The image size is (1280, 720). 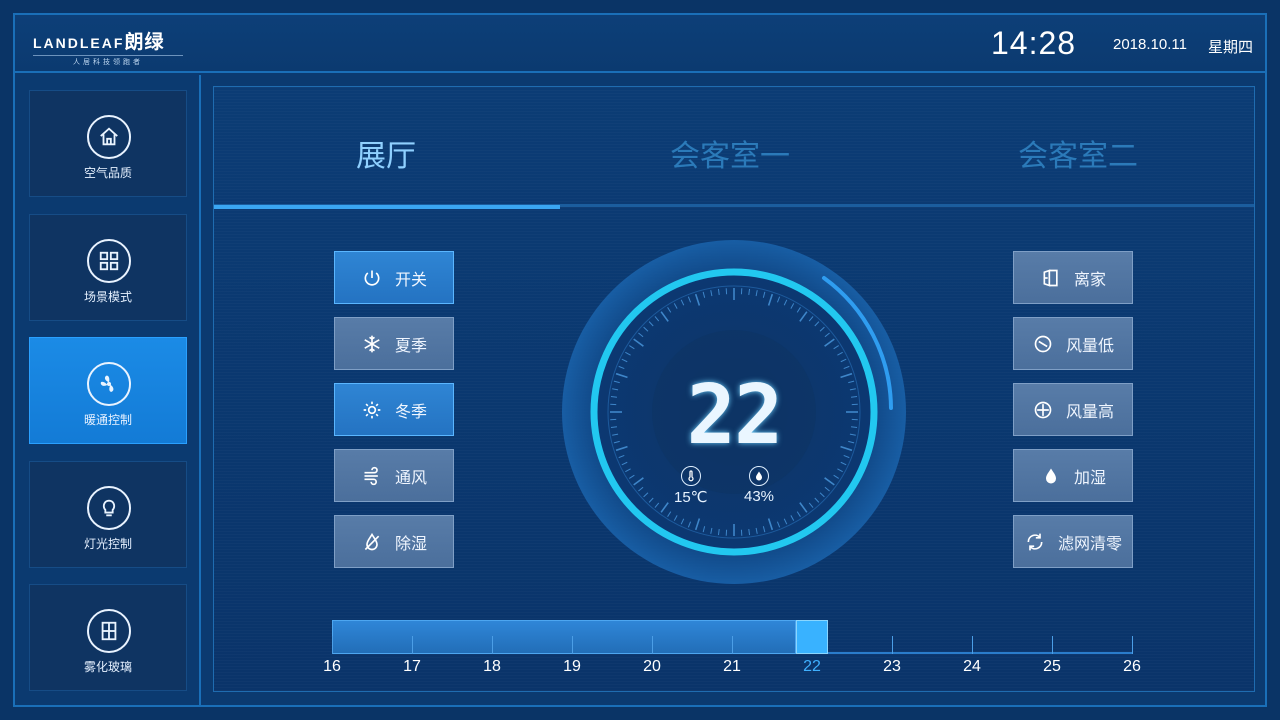 I want to click on slider-tick-label: 16, so click(x=332, y=666).